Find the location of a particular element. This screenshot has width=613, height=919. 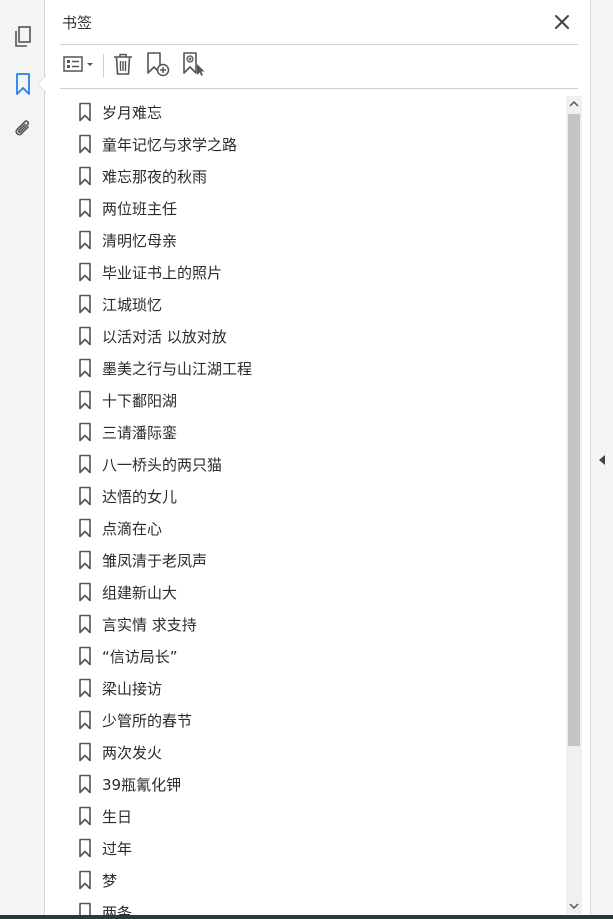

panel-title: 书签 is located at coordinates (77, 23).